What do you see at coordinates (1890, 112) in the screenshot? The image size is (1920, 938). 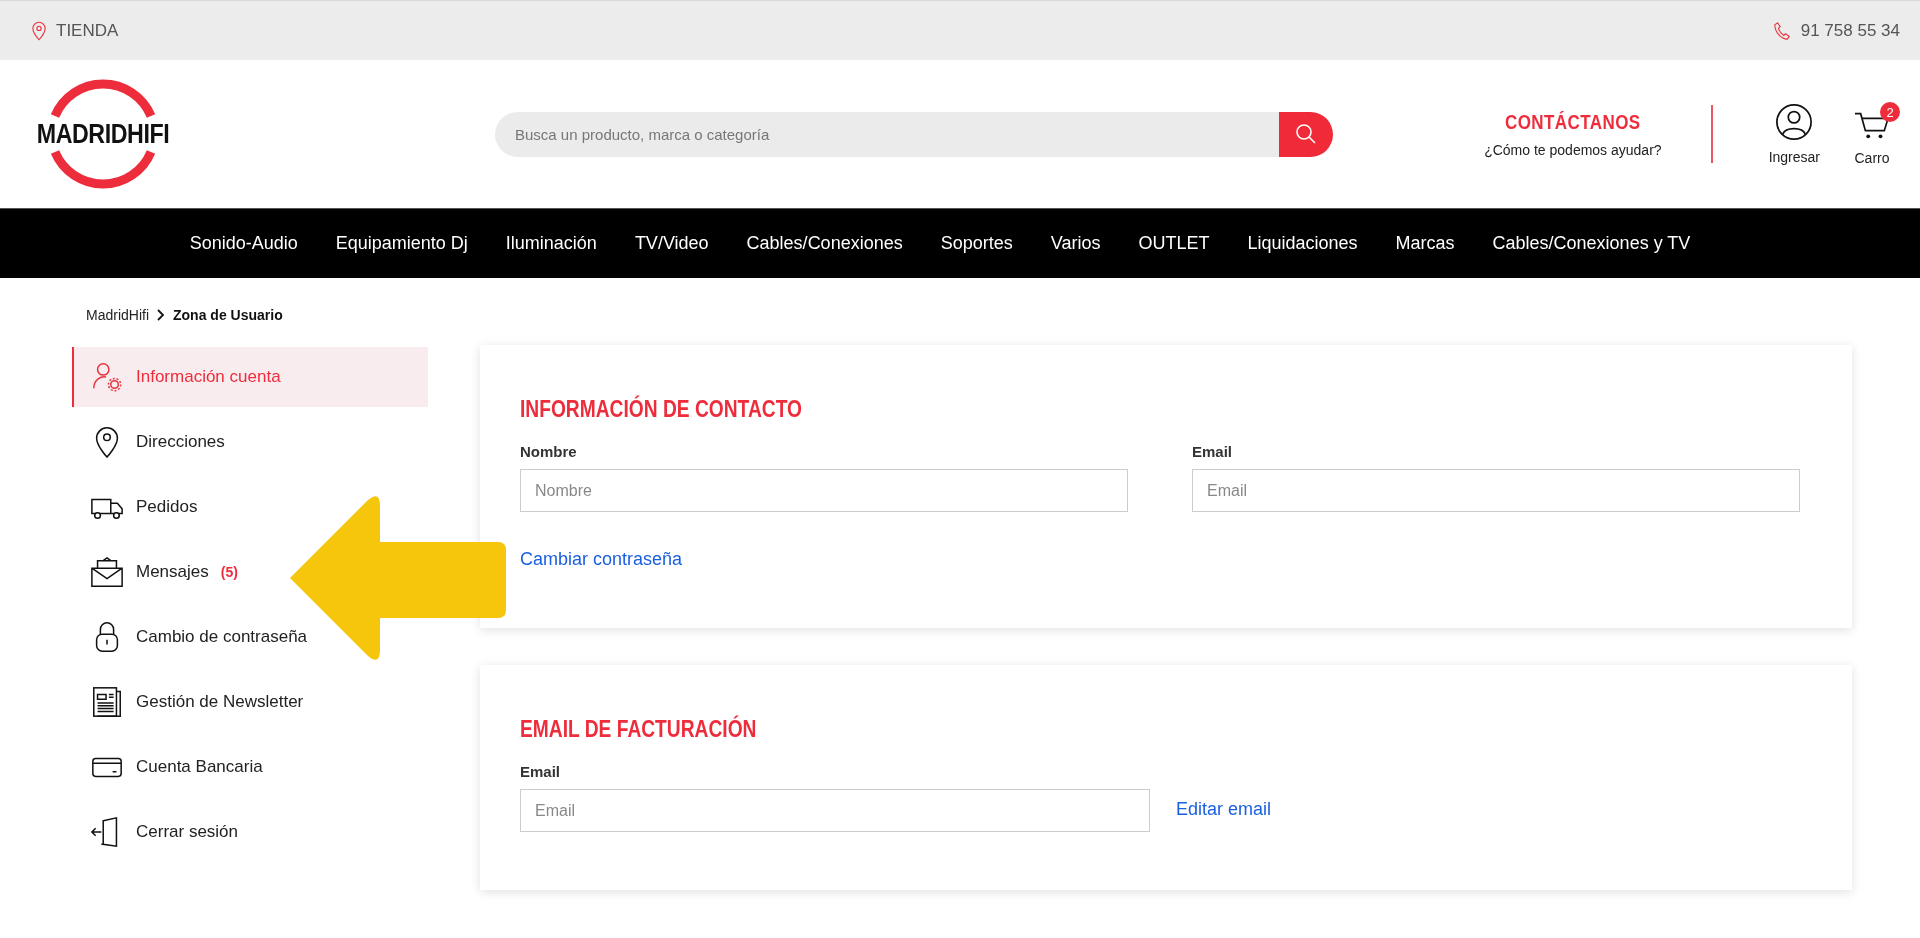 I see `cart-count-badge: 2` at bounding box center [1890, 112].